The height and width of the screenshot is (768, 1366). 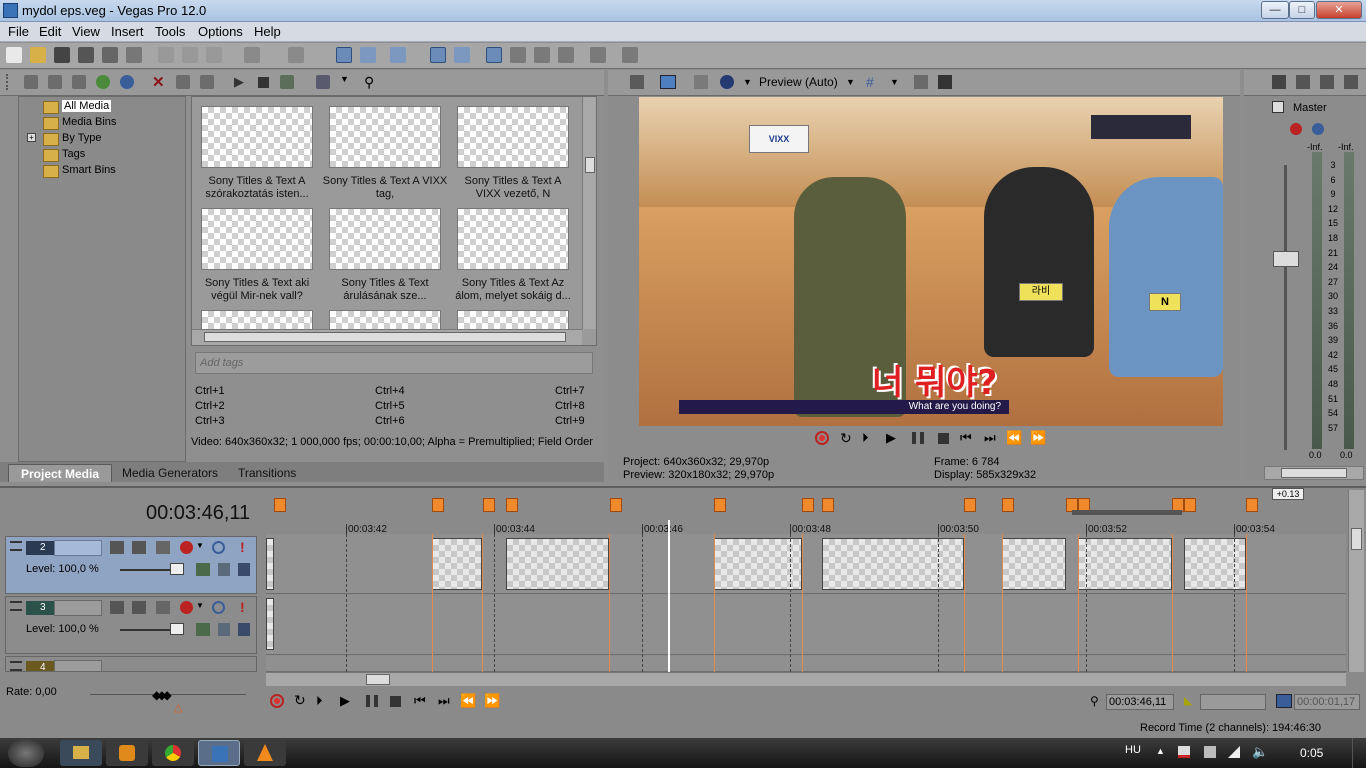 I want to click on tab-project-media: Project Media, so click(x=60, y=473).